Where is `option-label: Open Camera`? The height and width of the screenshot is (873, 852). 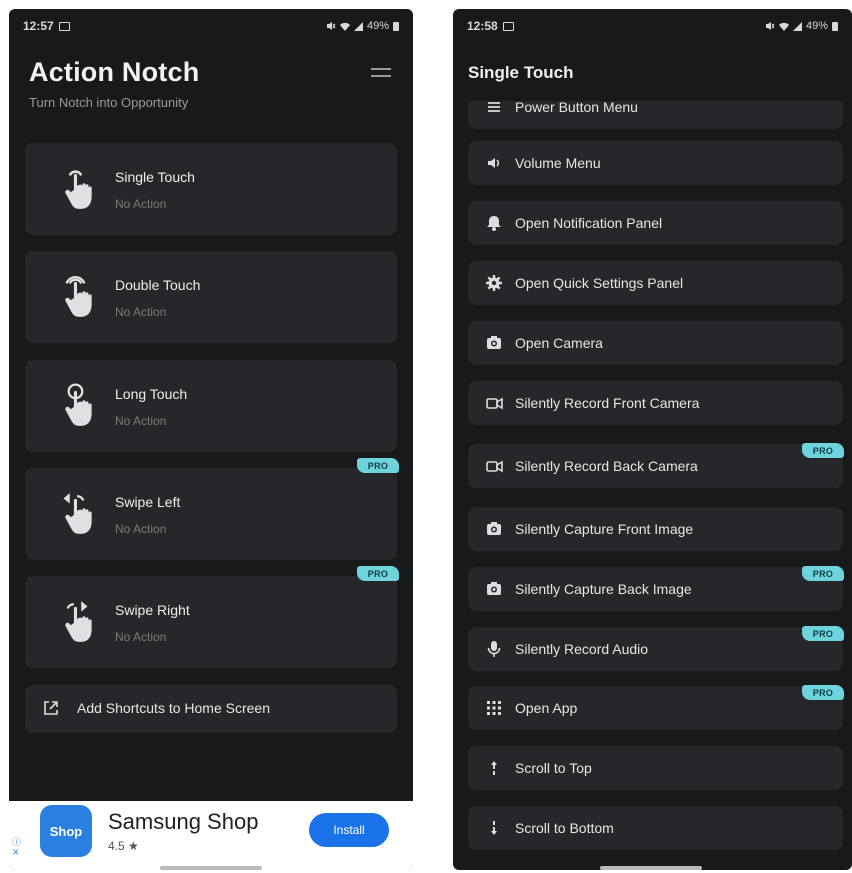 option-label: Open Camera is located at coordinates (559, 343).